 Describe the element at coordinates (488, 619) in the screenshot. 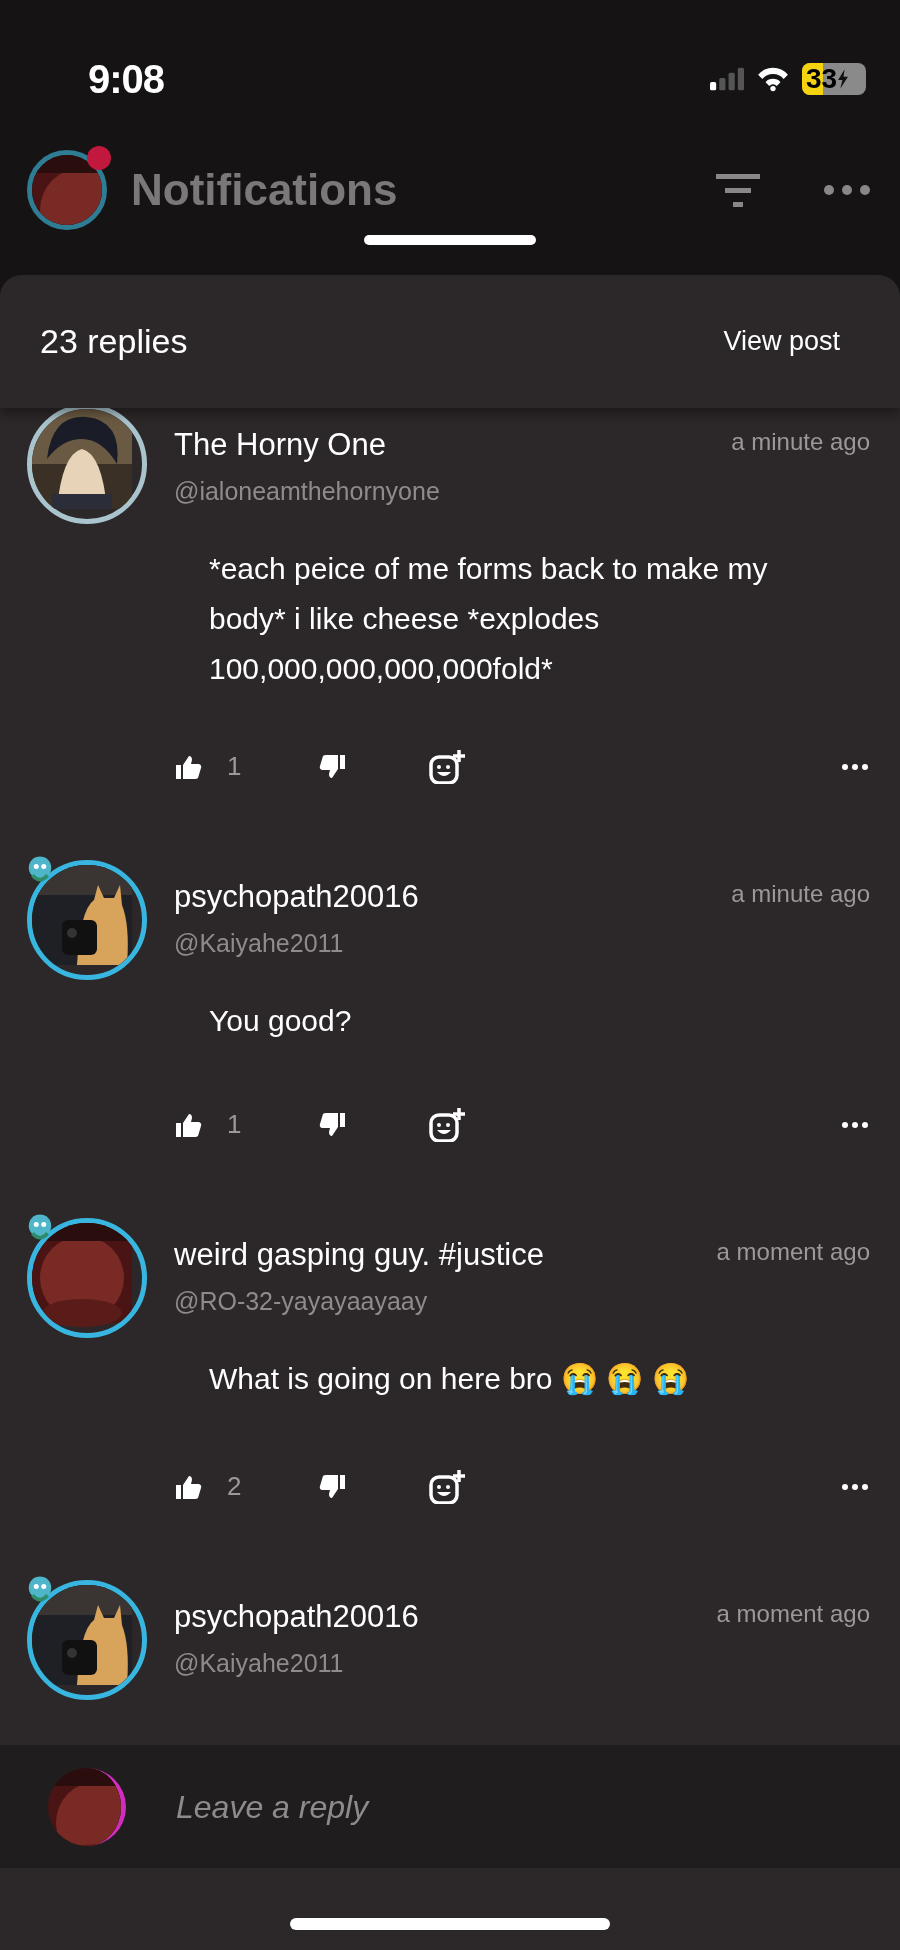

I see `comment-text: *each peice of me forms back to make my body* i like cheese *explodes 100,000,000,000,000fold*` at that location.